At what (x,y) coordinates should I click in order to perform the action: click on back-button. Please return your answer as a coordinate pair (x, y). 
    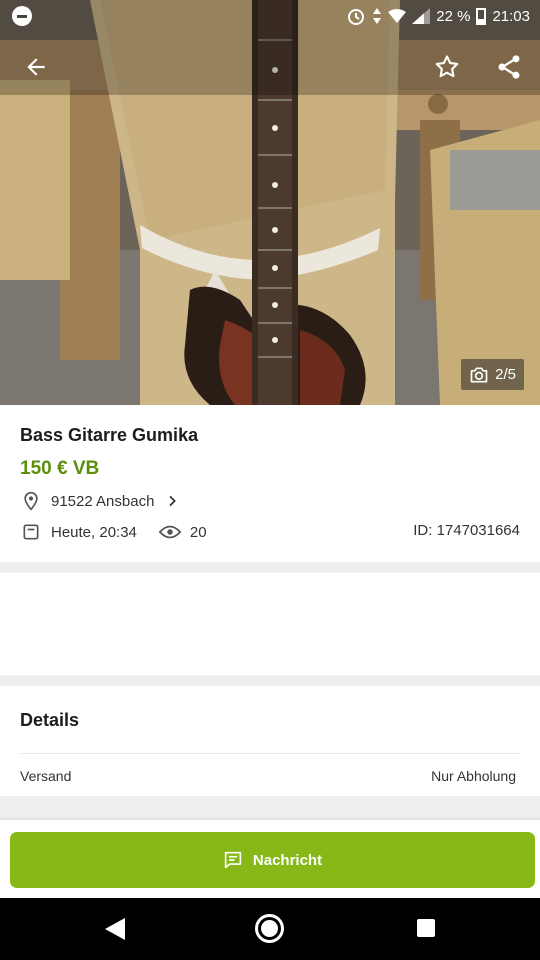
    Looking at the image, I should click on (36, 67).